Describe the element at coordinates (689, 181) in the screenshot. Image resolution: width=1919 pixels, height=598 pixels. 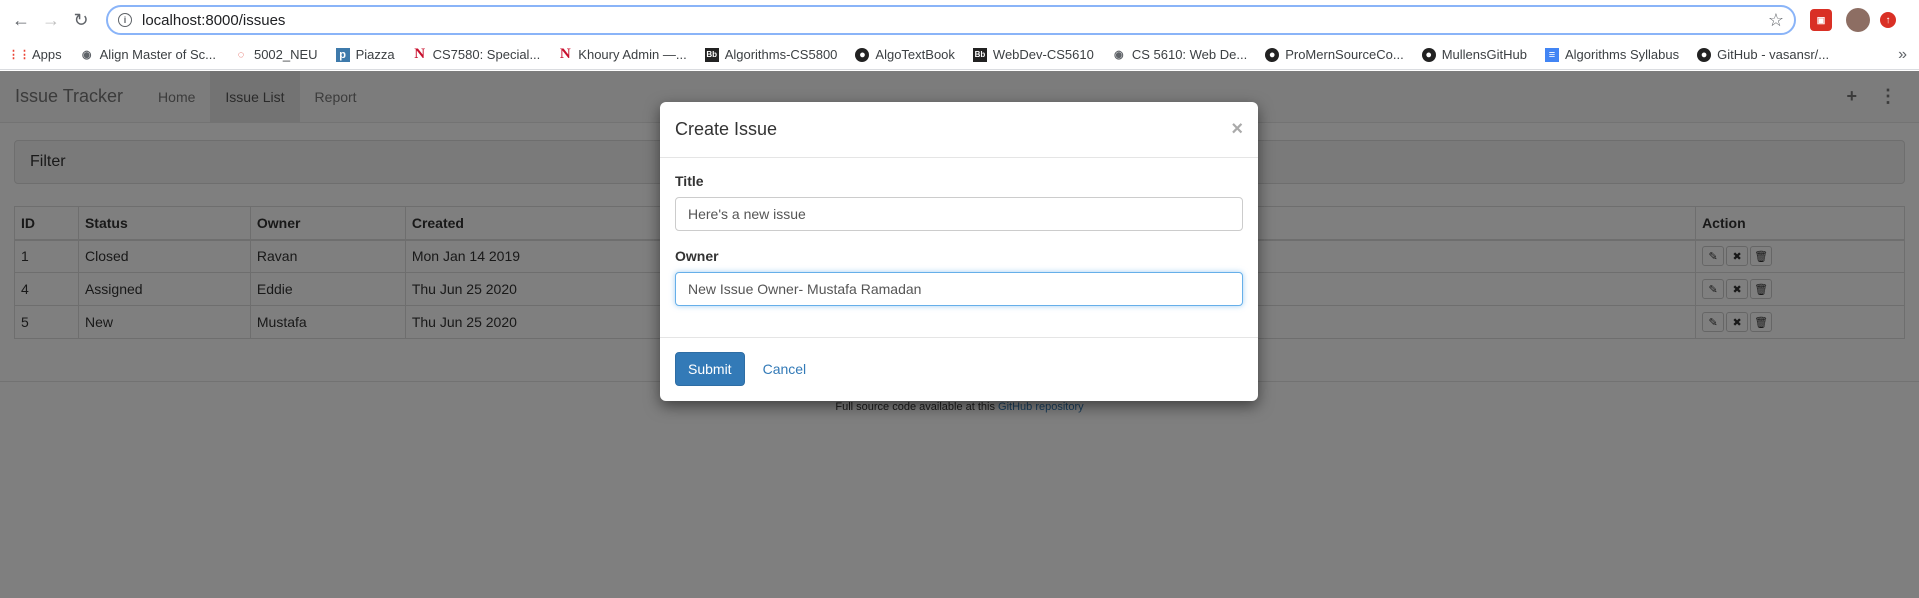
I see `title-label: Title` at that location.